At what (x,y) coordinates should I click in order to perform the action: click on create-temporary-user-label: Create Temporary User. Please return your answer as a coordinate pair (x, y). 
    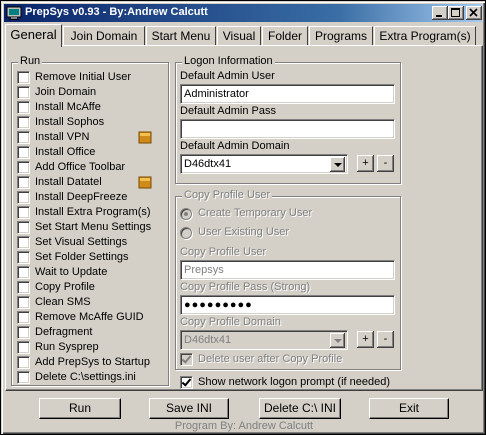
    Looking at the image, I should click on (255, 213).